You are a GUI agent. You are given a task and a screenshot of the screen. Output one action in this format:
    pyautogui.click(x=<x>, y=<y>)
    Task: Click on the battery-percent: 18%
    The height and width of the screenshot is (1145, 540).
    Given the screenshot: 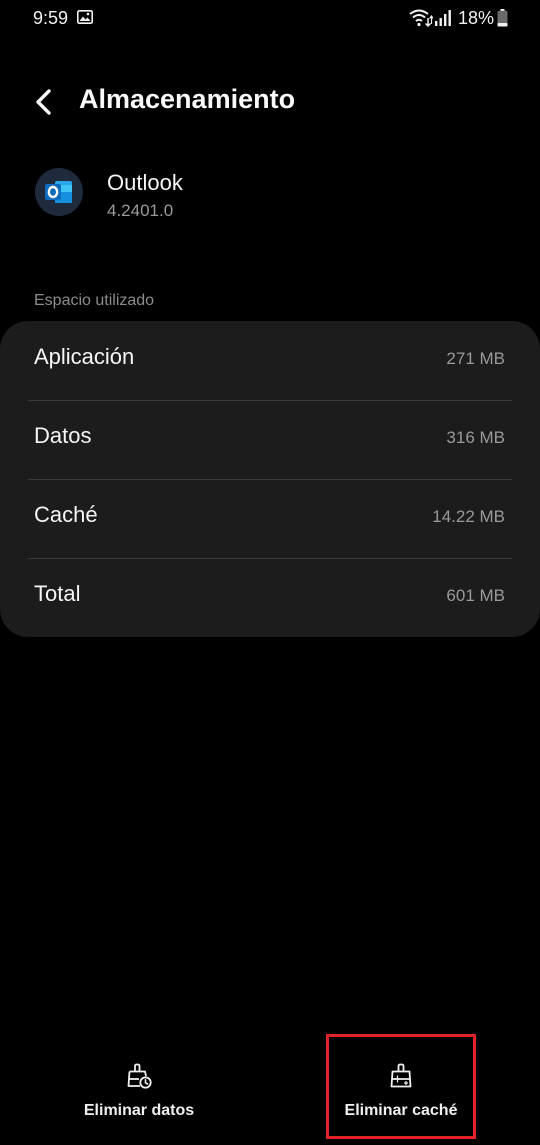 What is the action you would take?
    pyautogui.click(x=476, y=18)
    